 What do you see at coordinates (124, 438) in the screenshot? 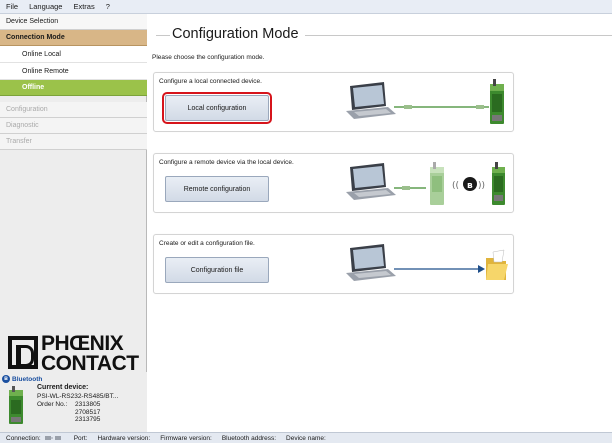
I see `status-hardware-version: Hardware version:` at bounding box center [124, 438].